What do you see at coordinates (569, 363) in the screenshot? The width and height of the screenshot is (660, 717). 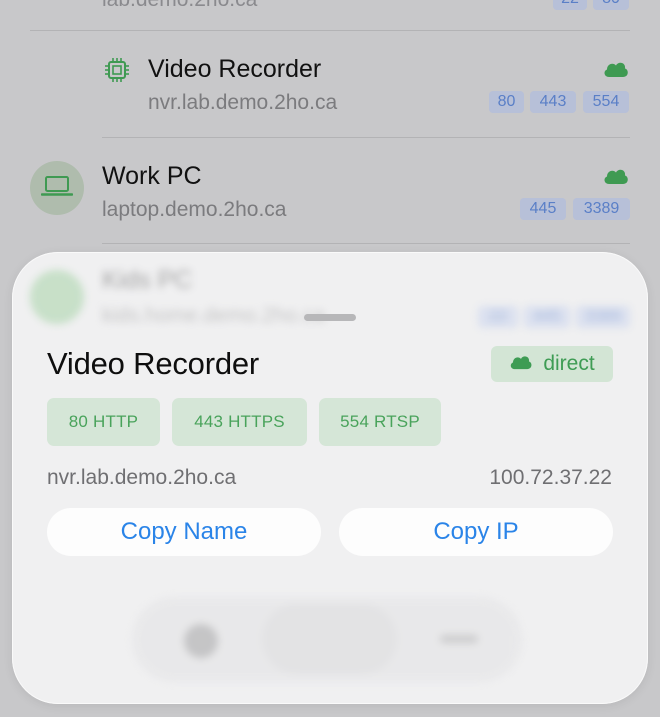 I see `connection-status-label: direct` at bounding box center [569, 363].